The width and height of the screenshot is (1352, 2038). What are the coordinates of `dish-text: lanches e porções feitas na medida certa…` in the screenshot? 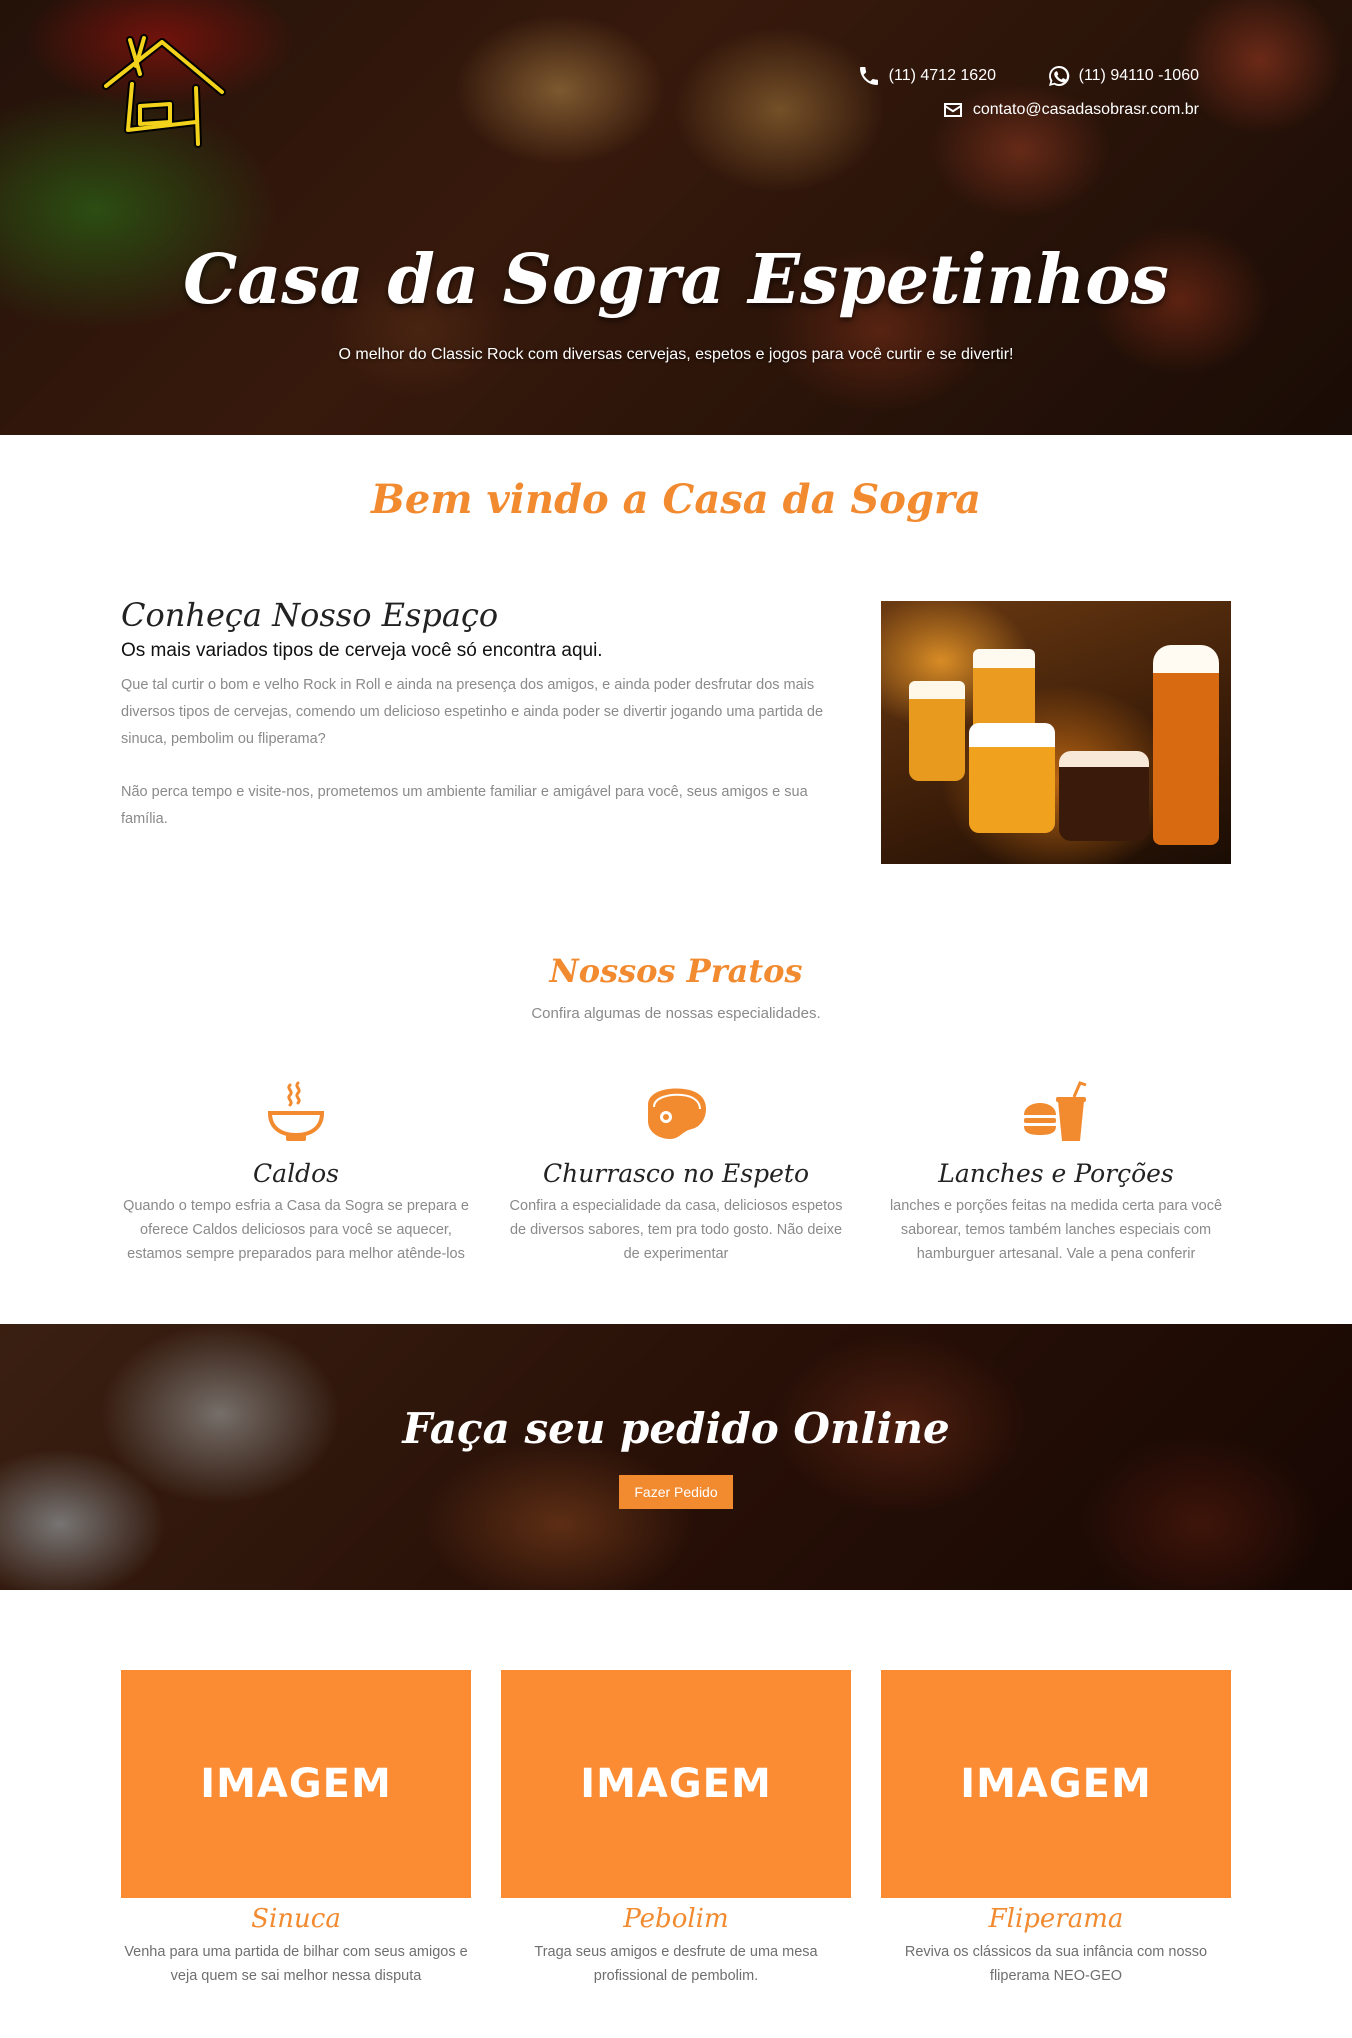 It's located at (1056, 1230).